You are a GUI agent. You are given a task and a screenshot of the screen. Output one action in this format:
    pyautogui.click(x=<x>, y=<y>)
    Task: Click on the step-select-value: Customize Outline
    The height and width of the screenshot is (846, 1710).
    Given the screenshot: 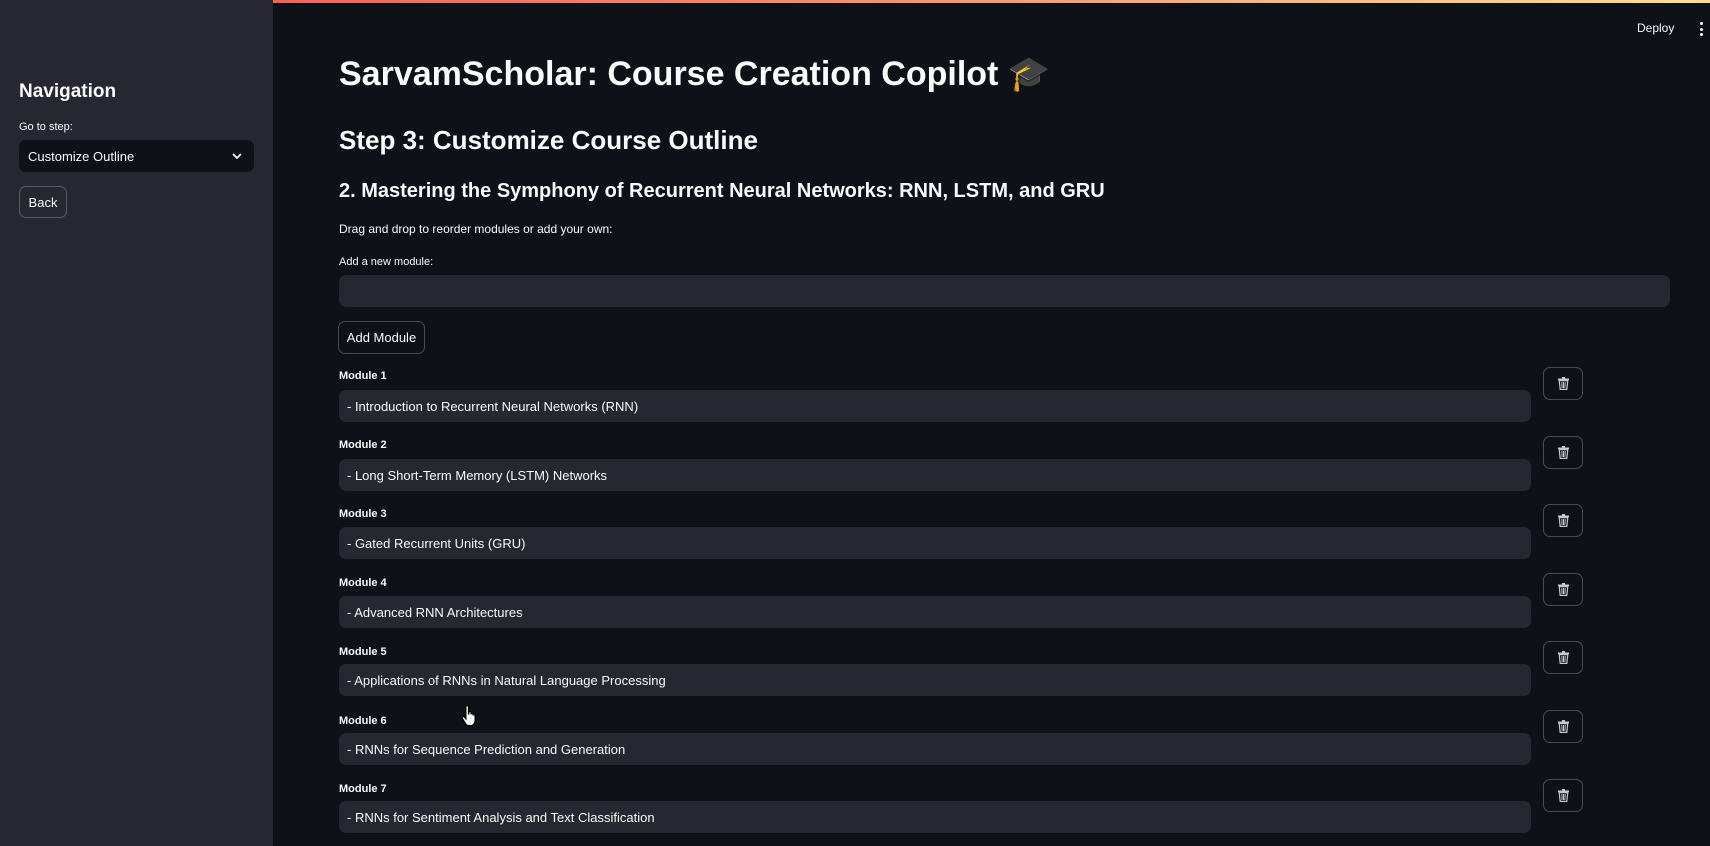 What is the action you would take?
    pyautogui.click(x=81, y=156)
    